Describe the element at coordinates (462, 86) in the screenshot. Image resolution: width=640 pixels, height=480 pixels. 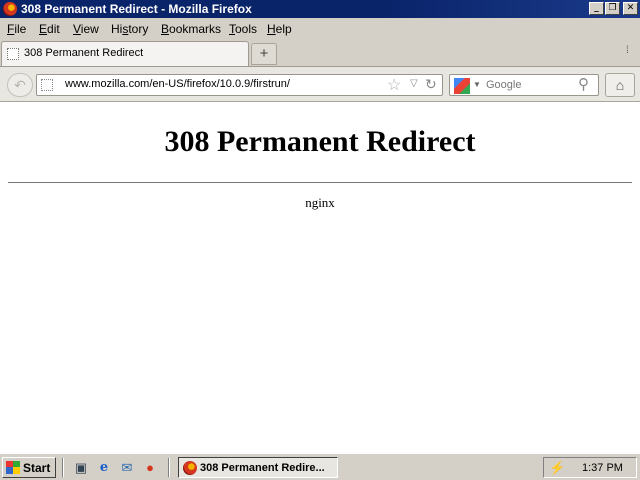
I see `google-icon` at that location.